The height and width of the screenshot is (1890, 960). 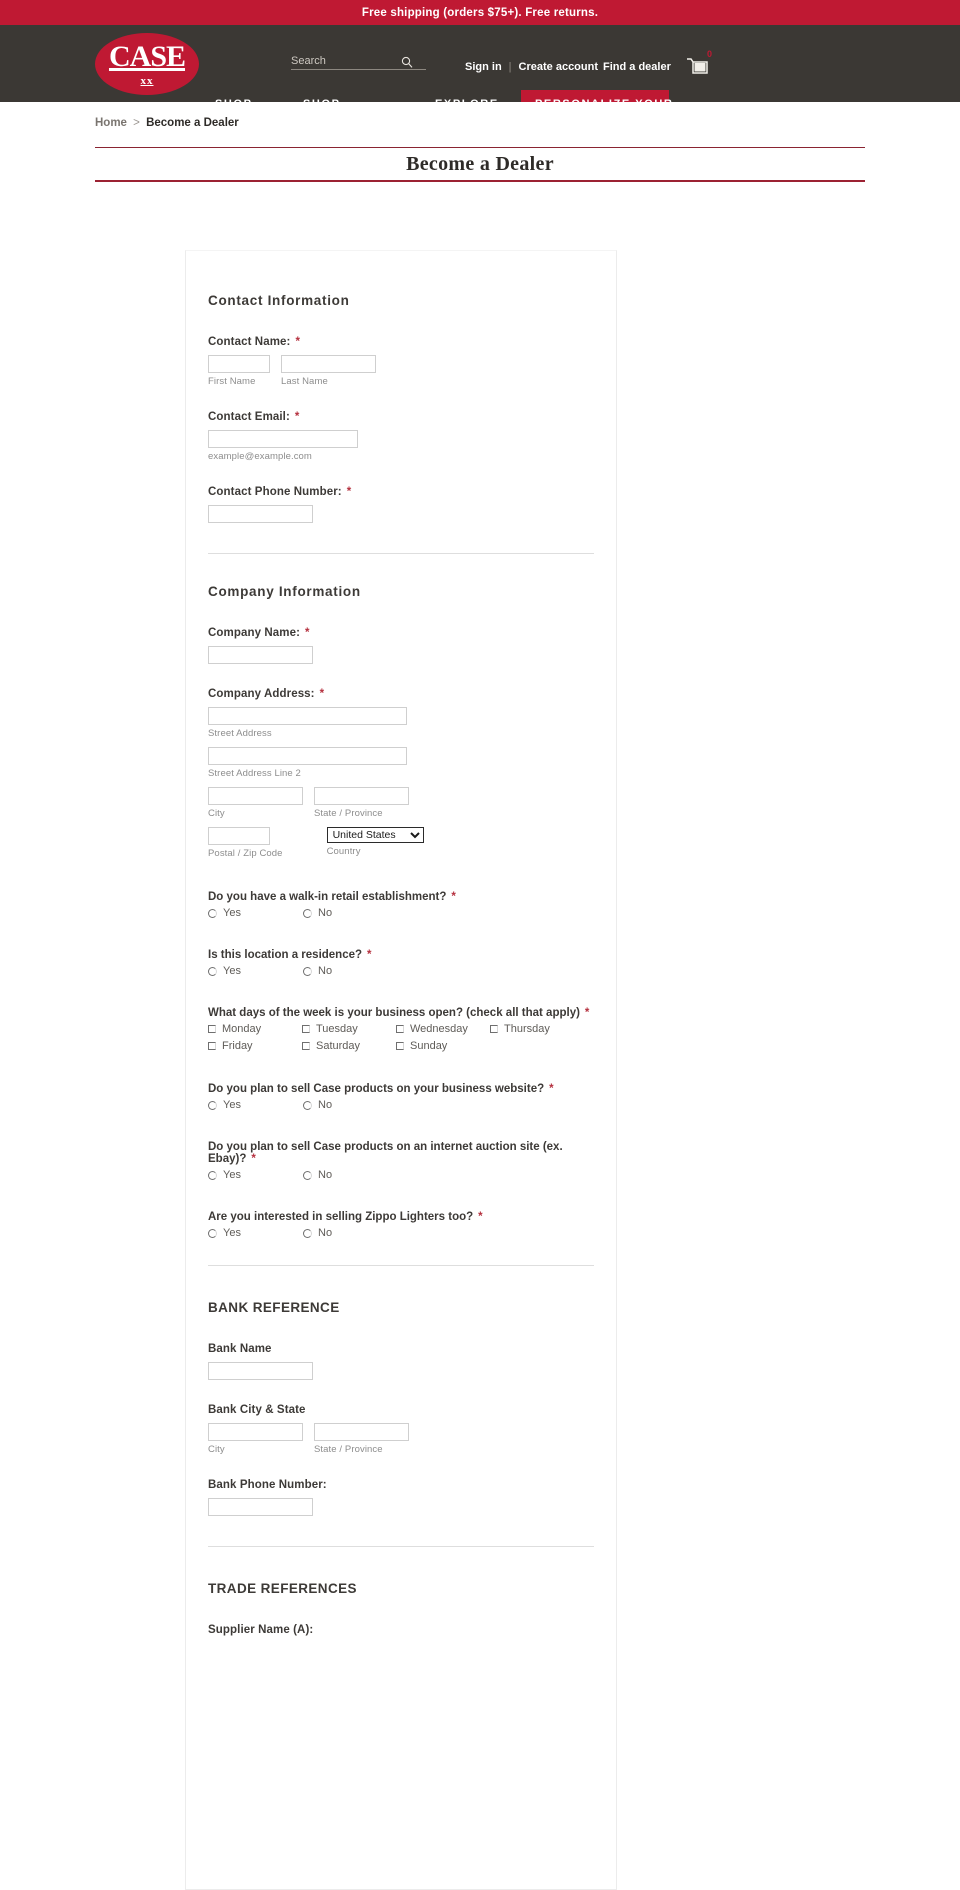 I want to click on account-links: Sign in | Create account, so click(x=531, y=67).